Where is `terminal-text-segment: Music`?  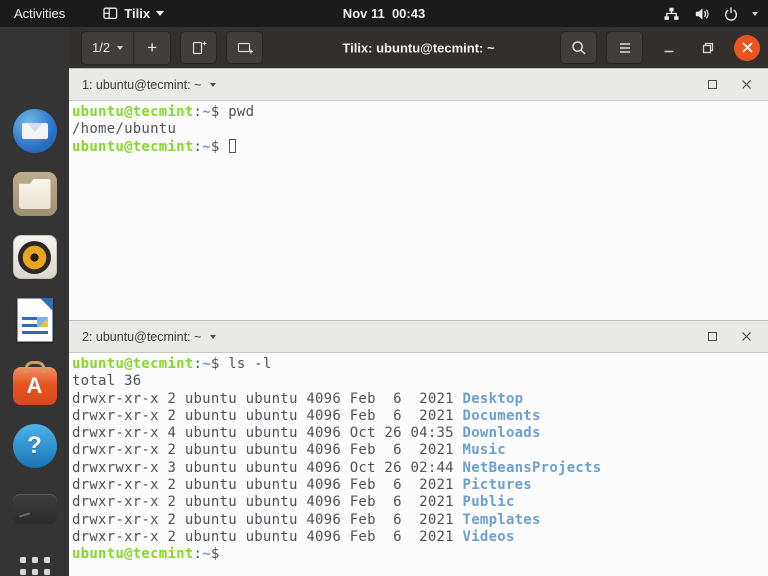
terminal-text-segment: Music is located at coordinates (484, 450).